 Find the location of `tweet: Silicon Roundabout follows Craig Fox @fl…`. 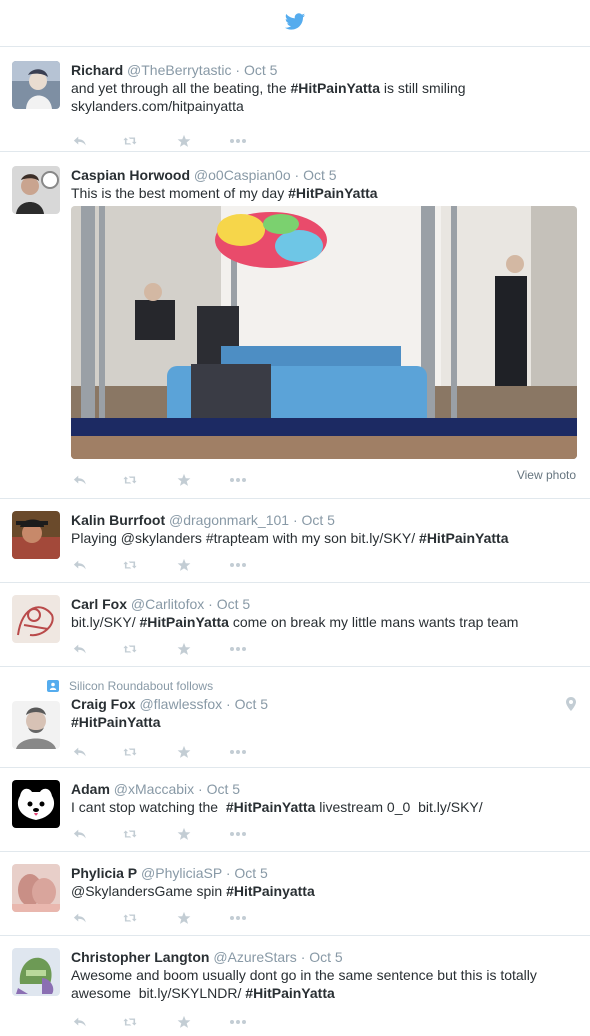

tweet: Silicon Roundabout follows Craig Fox @fl… is located at coordinates (295, 717).